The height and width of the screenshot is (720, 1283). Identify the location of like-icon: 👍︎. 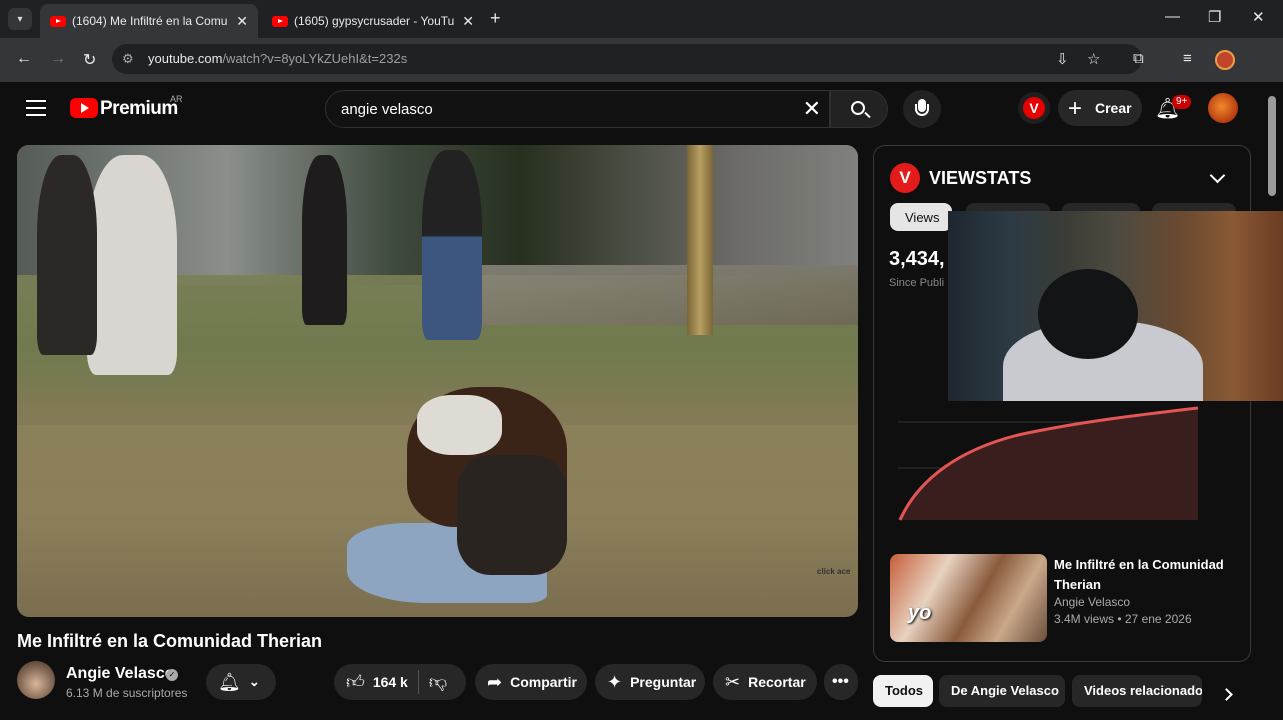
(355, 682).